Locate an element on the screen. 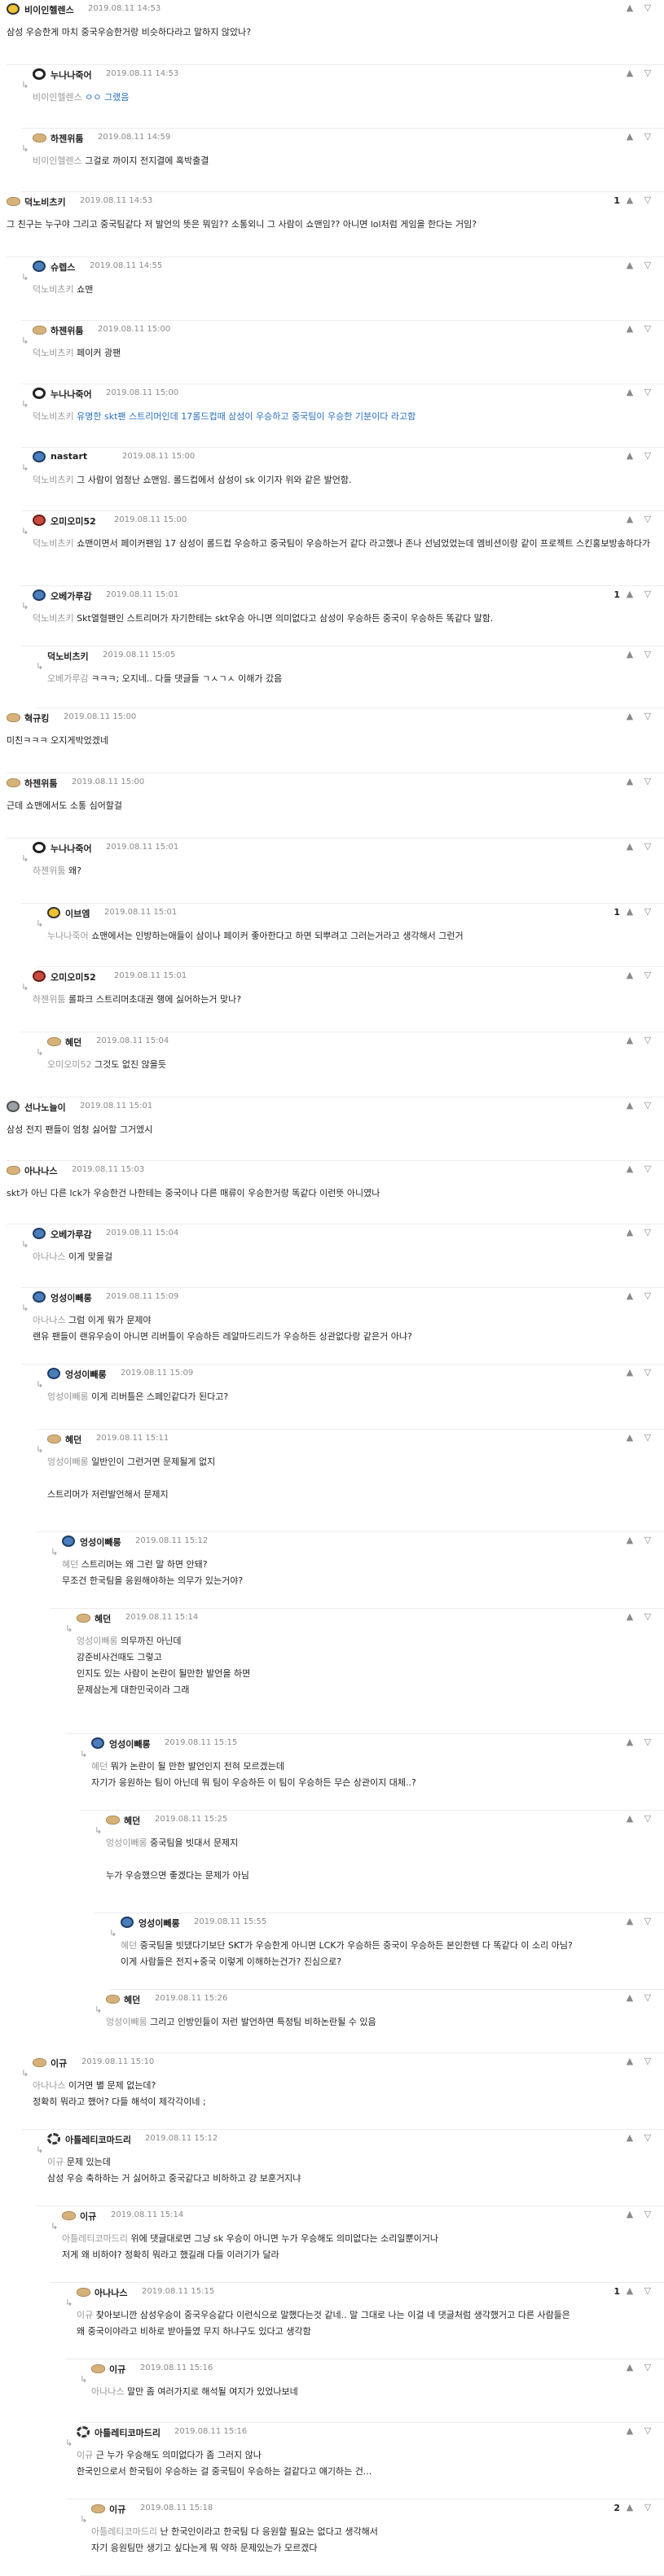 The width and height of the screenshot is (664, 2576). mention-link: 엉성이빼롱 is located at coordinates (68, 1462).